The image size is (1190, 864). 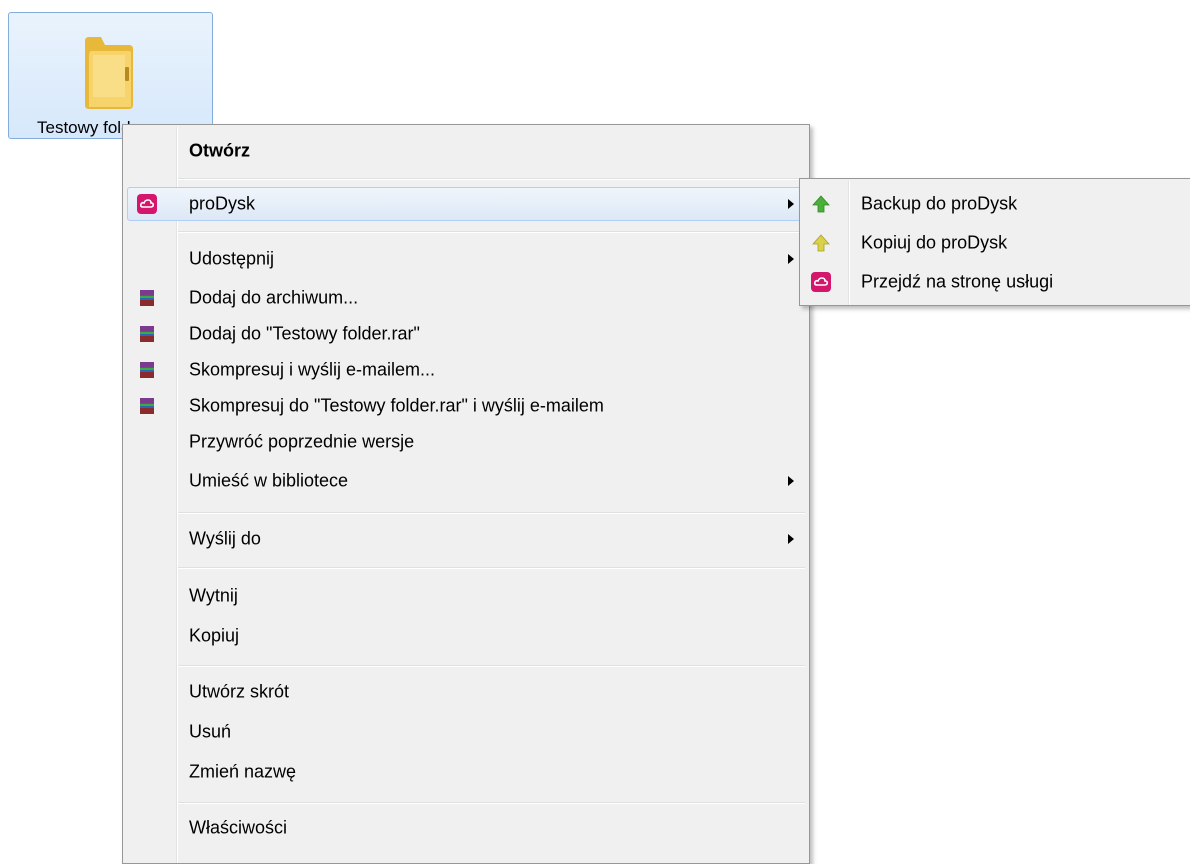 I want to click on menu-item-wyslij-do: Wyślij do, so click(x=466, y=539).